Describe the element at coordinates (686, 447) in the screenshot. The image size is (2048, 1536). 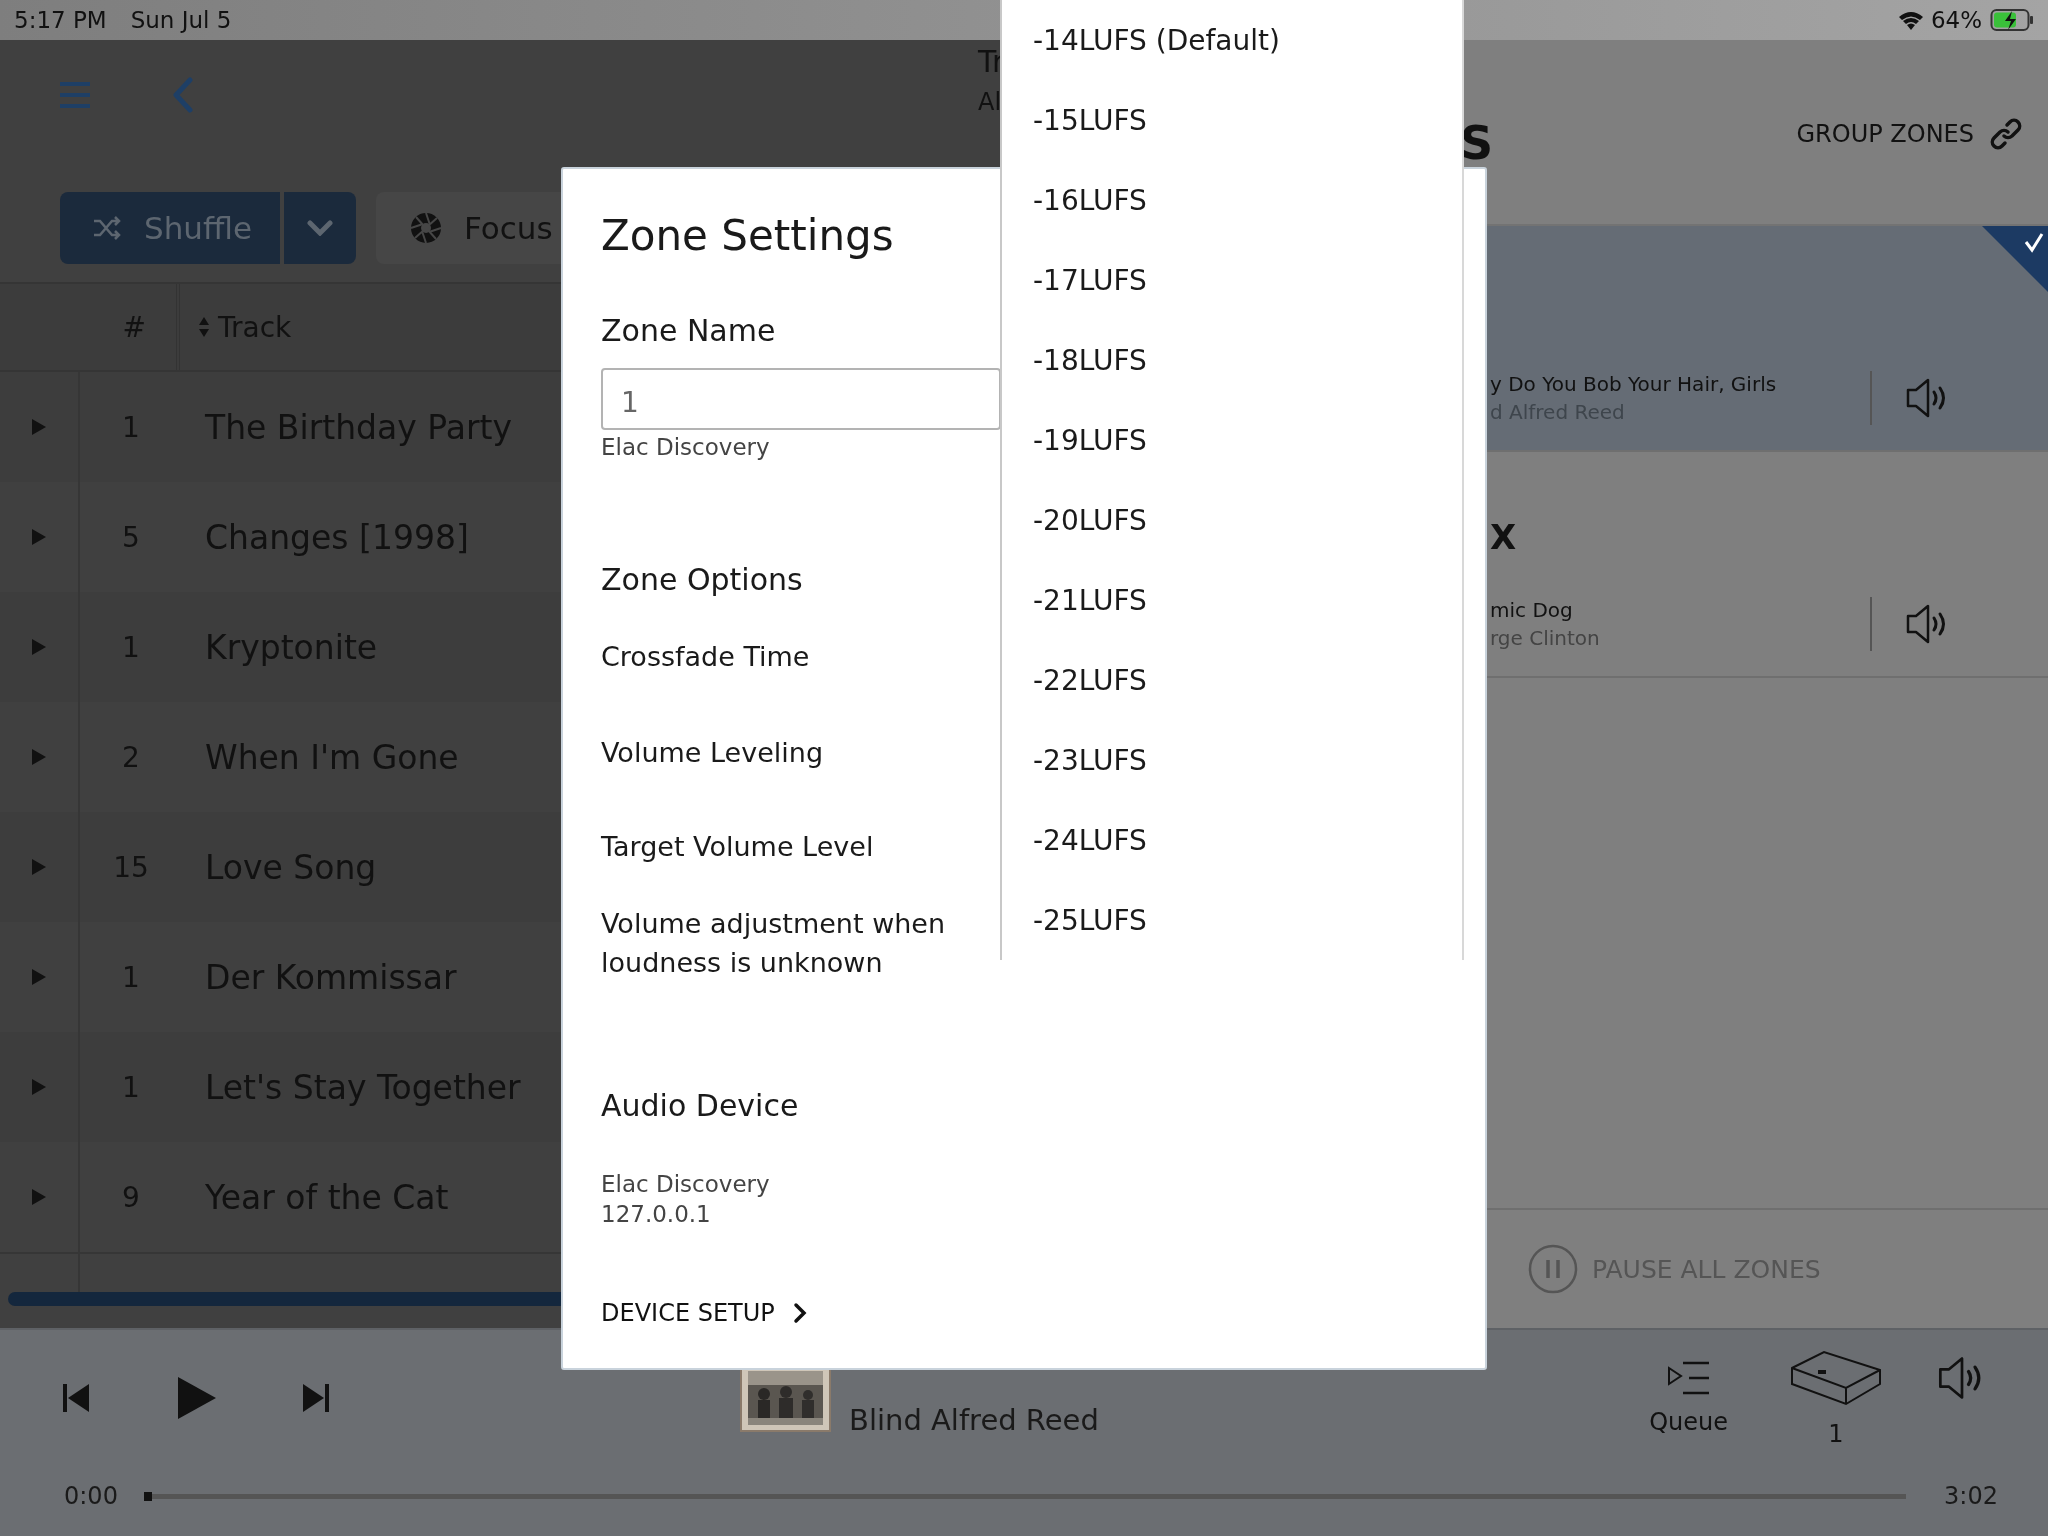
I see `field-caption: Elac Discovery` at that location.